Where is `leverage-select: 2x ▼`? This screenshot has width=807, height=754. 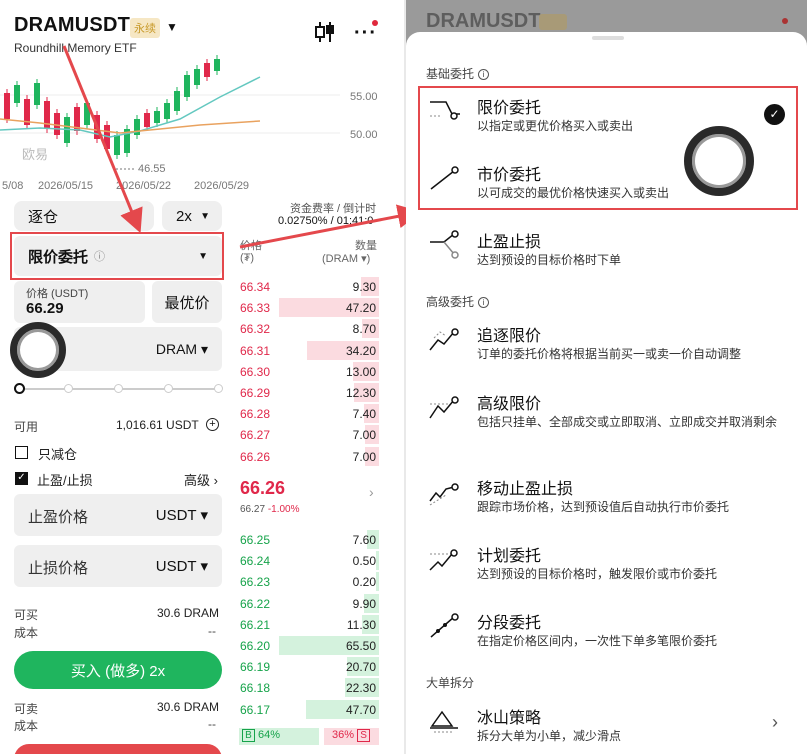
leverage-select: 2x ▼ is located at coordinates (192, 216).